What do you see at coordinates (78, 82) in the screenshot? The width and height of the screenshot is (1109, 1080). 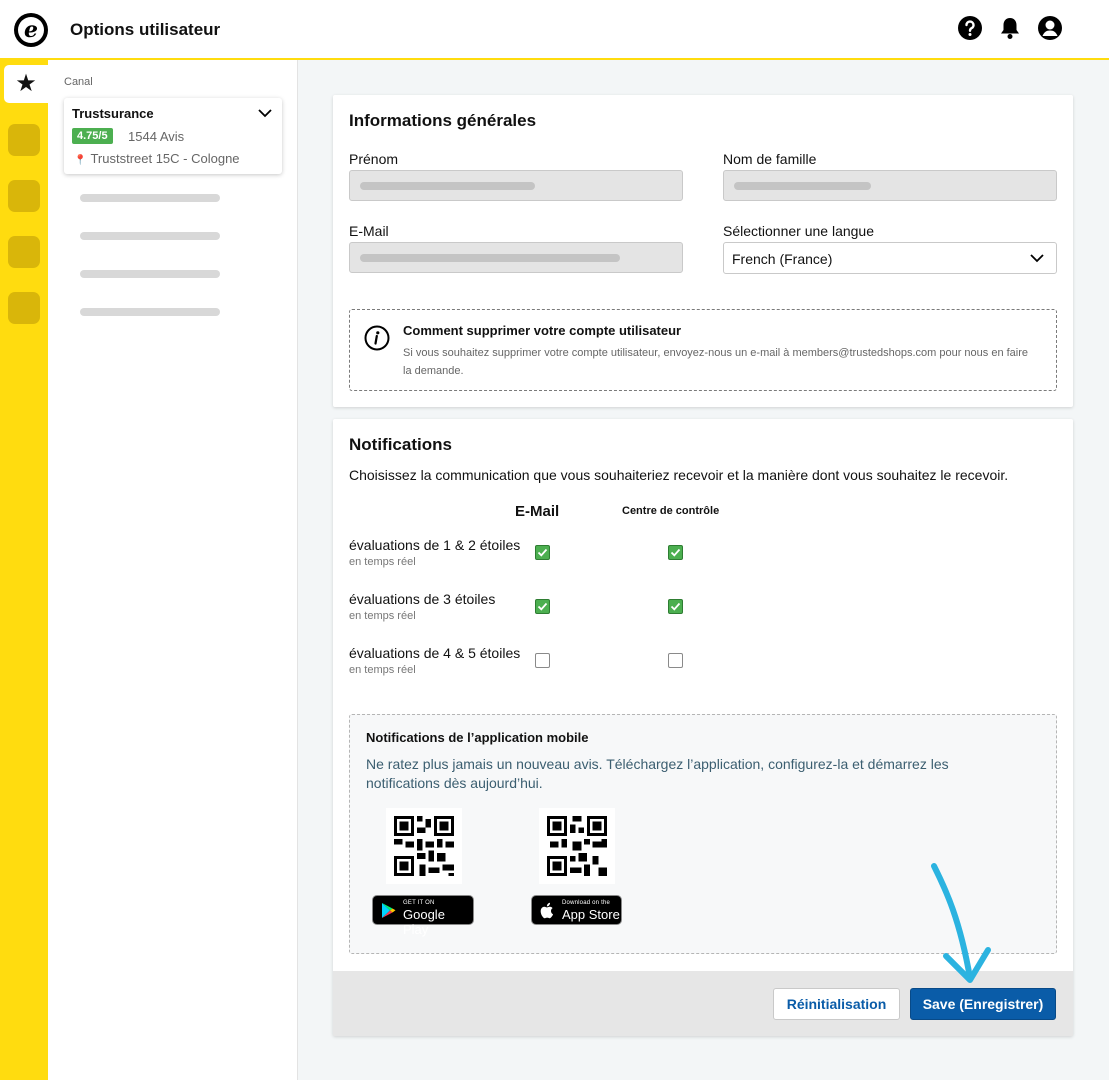 I see `sidebar-section-label: Canal` at bounding box center [78, 82].